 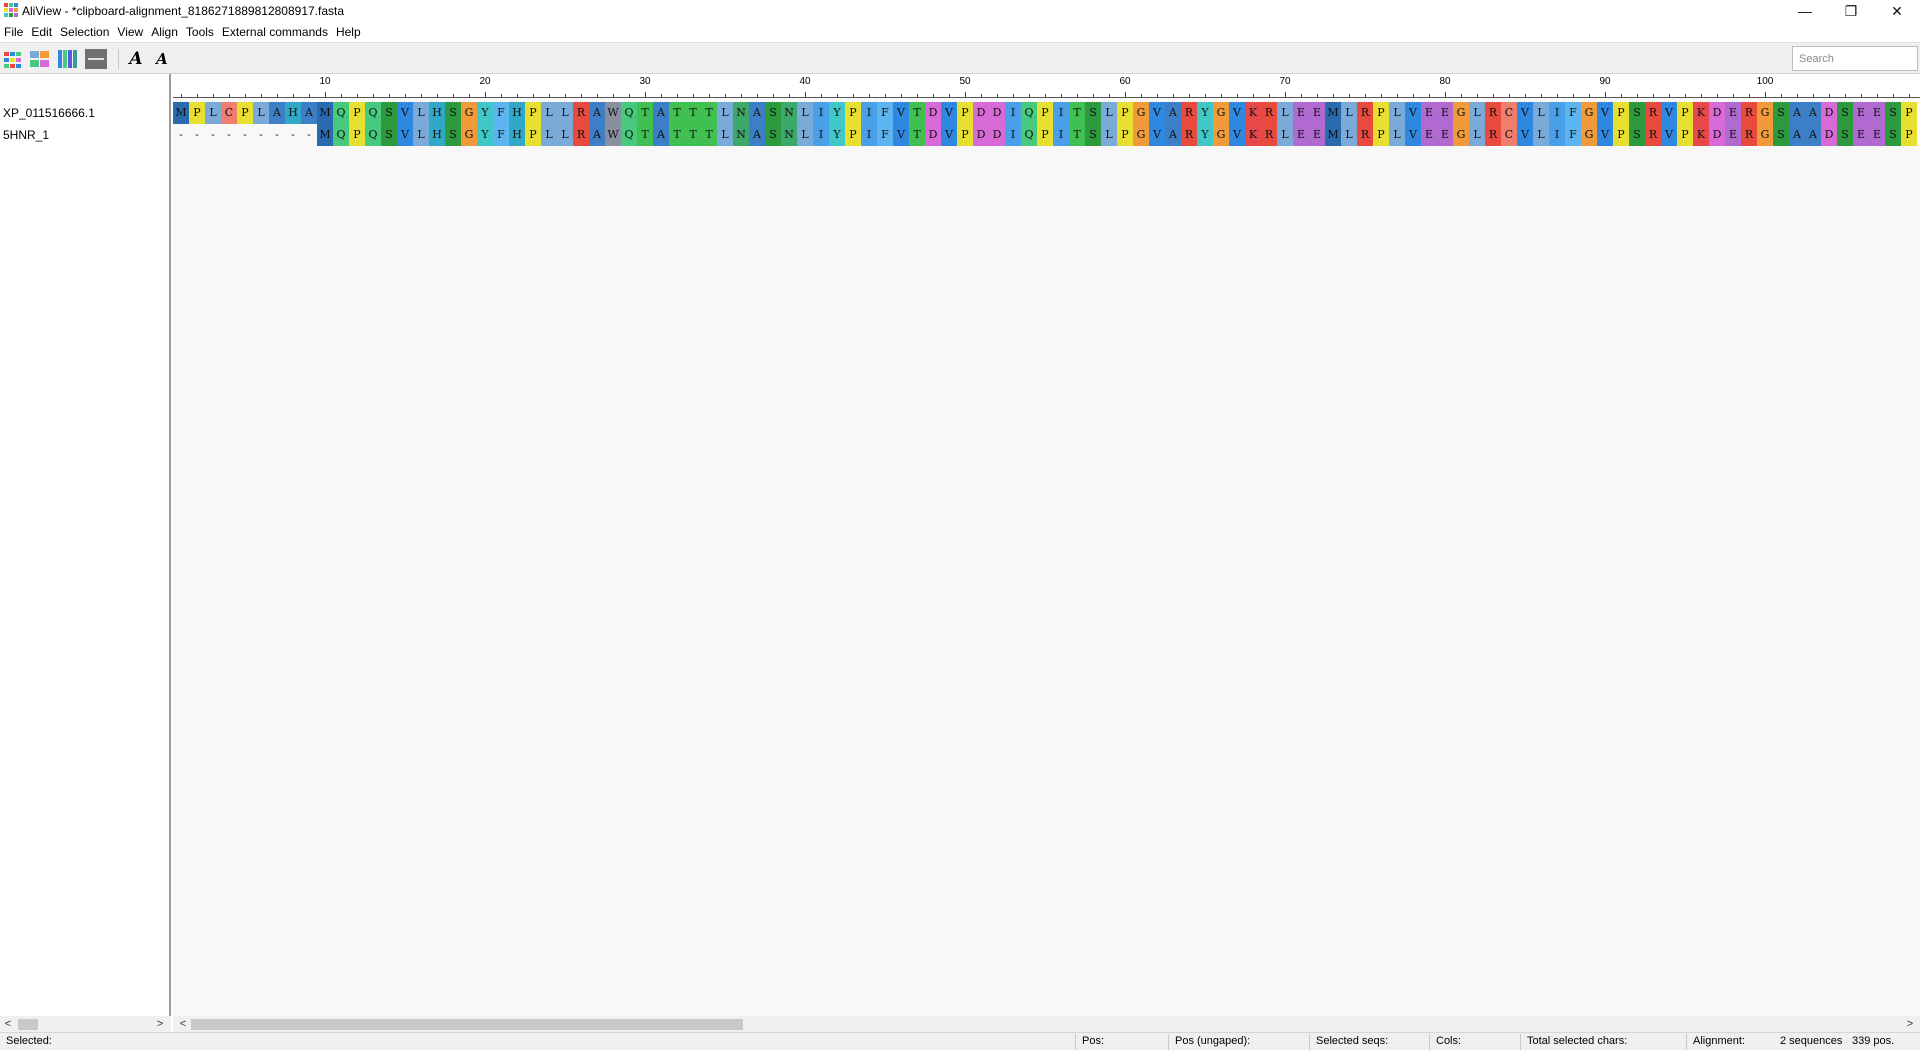 I want to click on residue-cell: H, so click(x=437, y=113).